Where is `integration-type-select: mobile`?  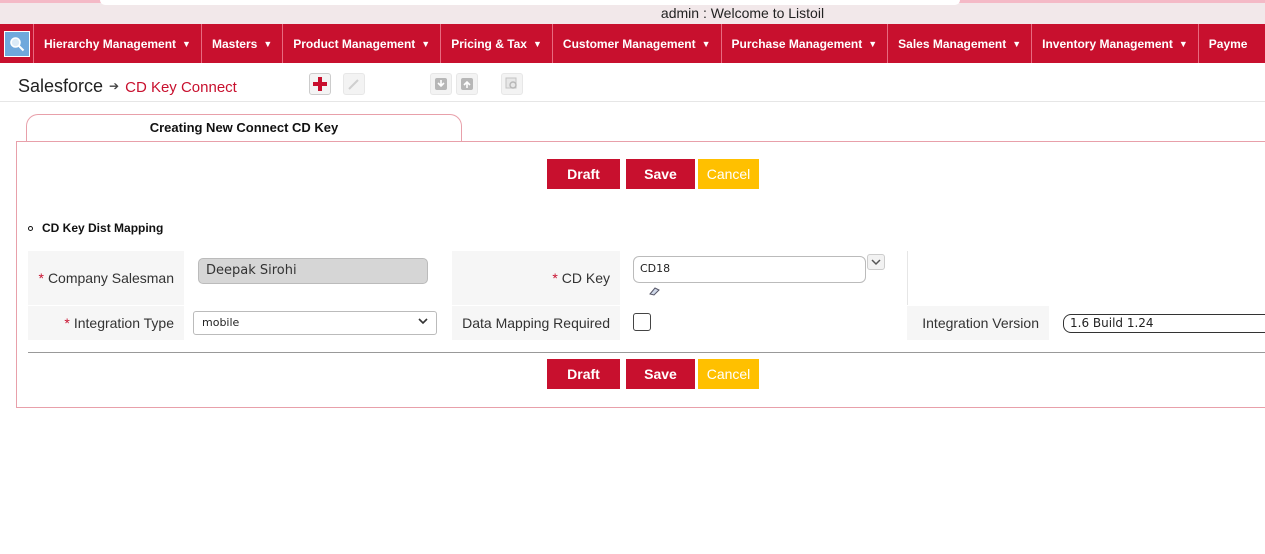 integration-type-select: mobile is located at coordinates (315, 323).